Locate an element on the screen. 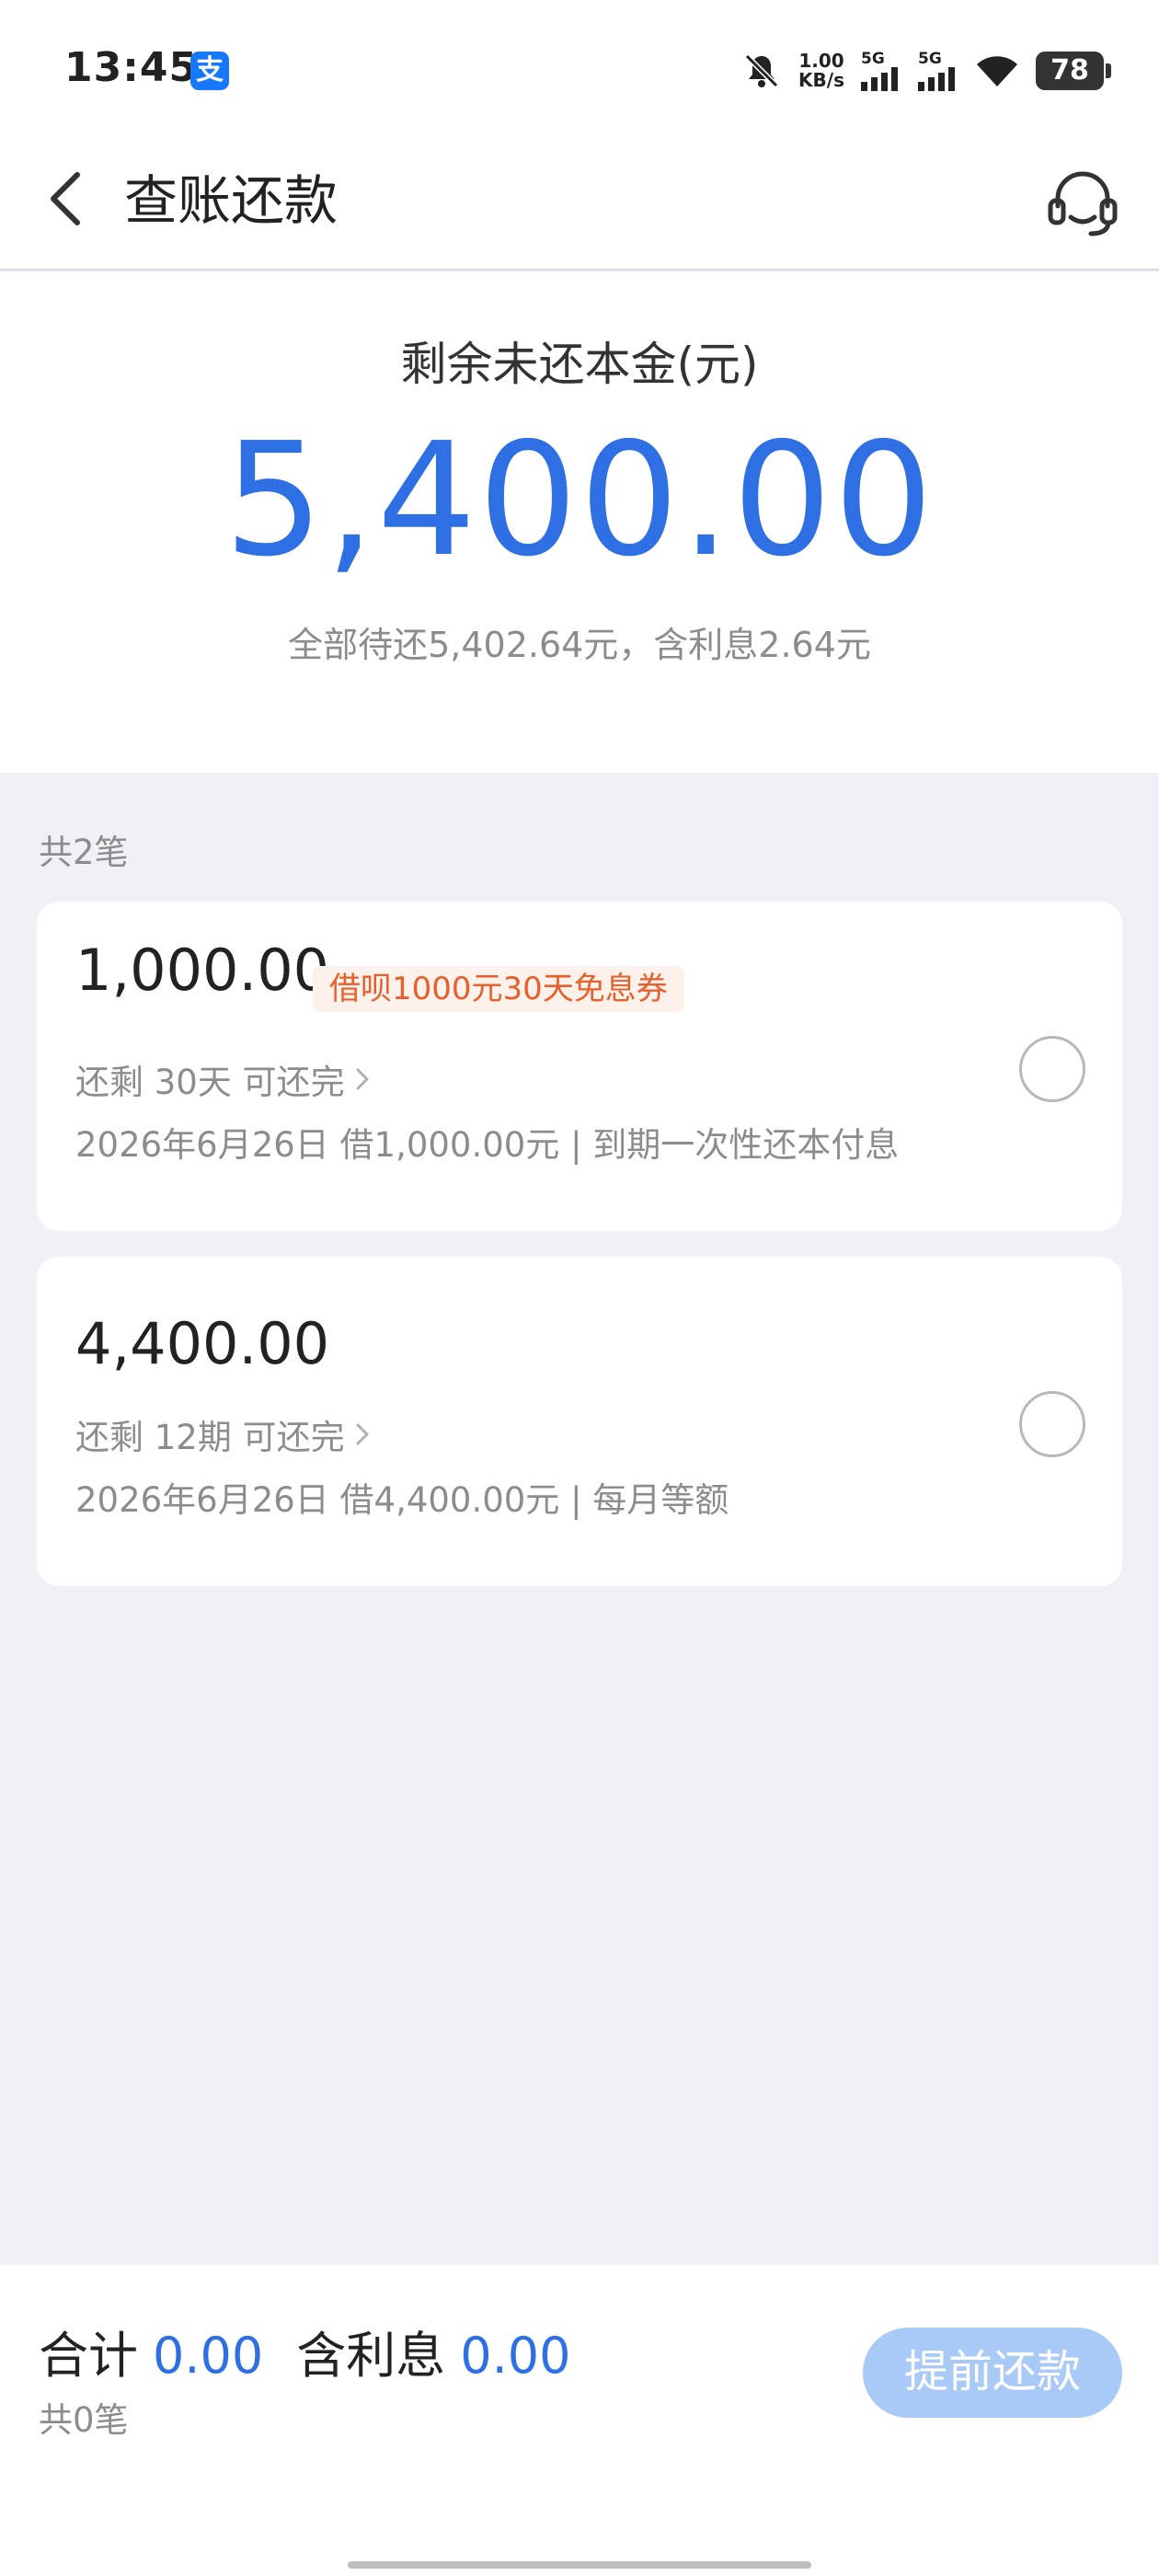 This screenshot has width=1159, height=2576. total-label: 合计 is located at coordinates (88, 2356).